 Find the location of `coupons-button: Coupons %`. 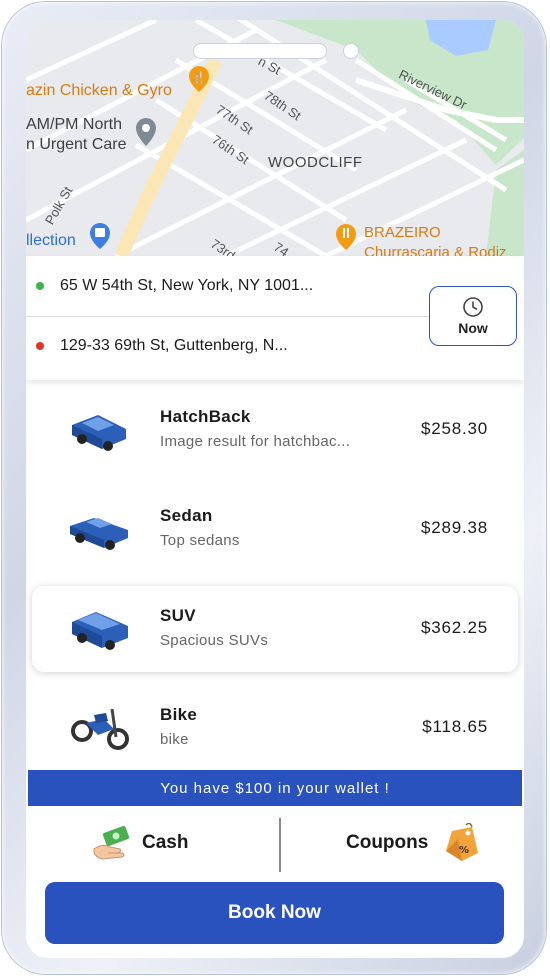

coupons-button: Coupons % is located at coordinates (413, 843).